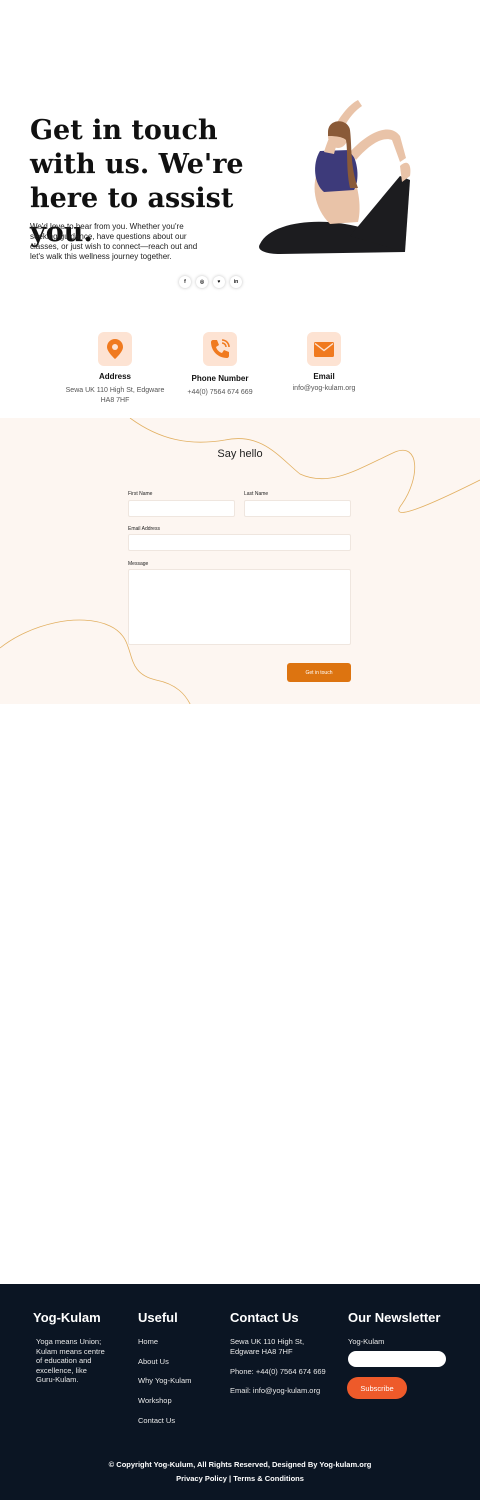  Describe the element at coordinates (164, 1380) in the screenshot. I see `footer-link-why: Why Yog-Kulam` at that location.